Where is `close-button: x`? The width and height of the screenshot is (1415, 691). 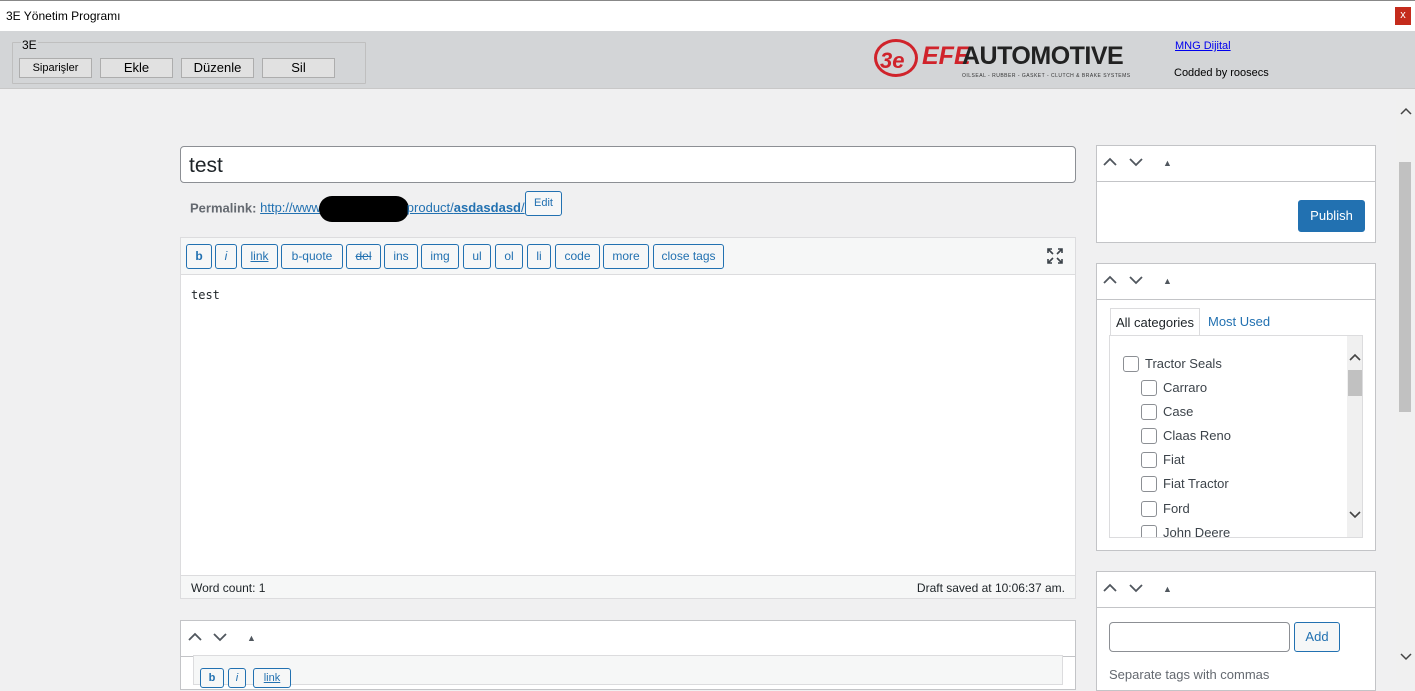 close-button: x is located at coordinates (1403, 16).